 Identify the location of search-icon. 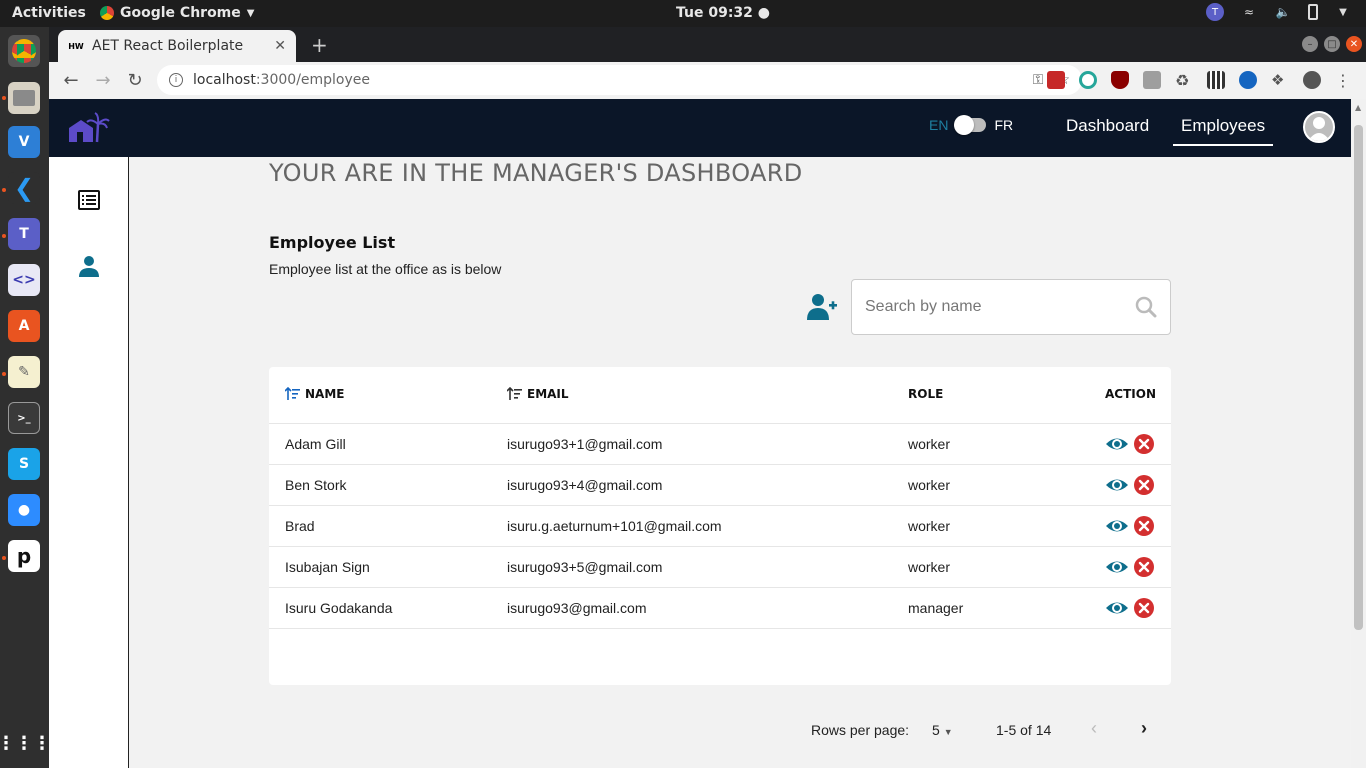
(1146, 307).